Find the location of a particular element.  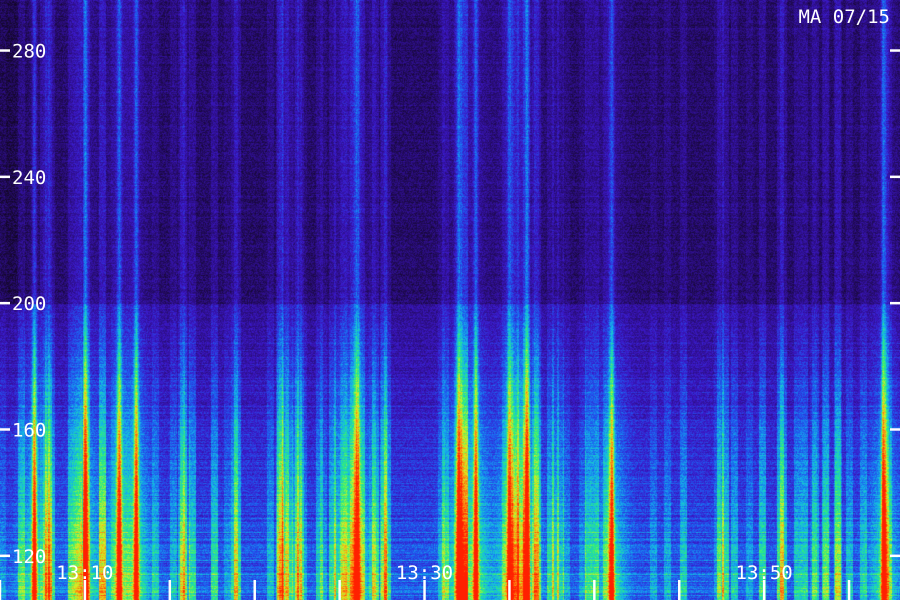

y-tick-label-160: 160 is located at coordinates (29, 430).